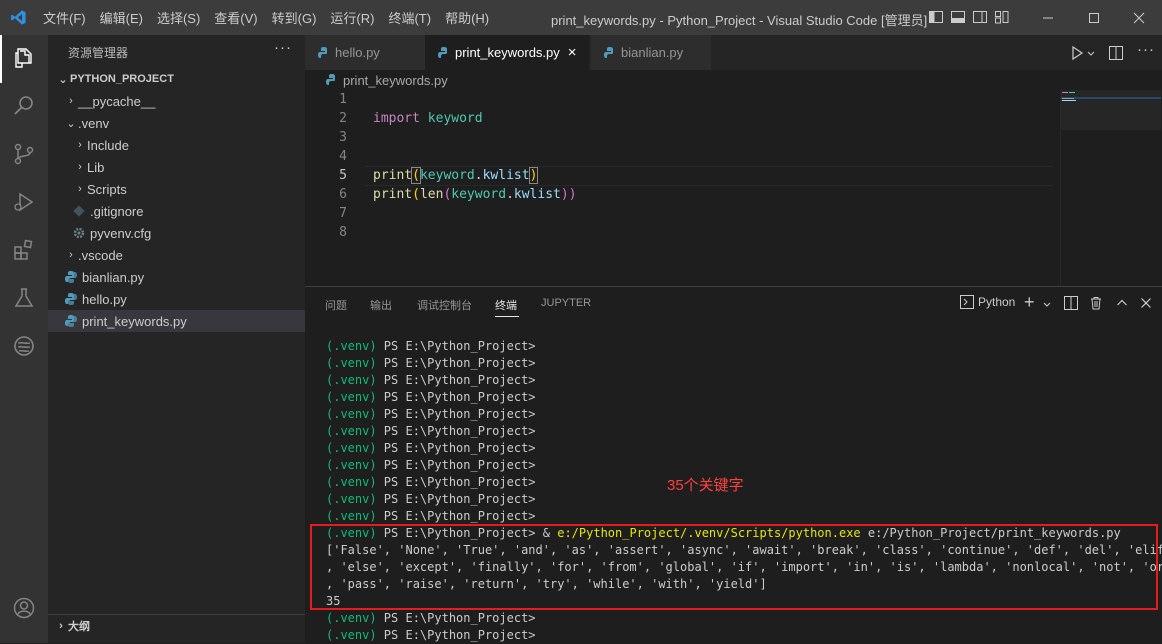 This screenshot has width=1162, height=644. Describe the element at coordinates (107, 189) in the screenshot. I see `tree-item-label: Scripts` at that location.